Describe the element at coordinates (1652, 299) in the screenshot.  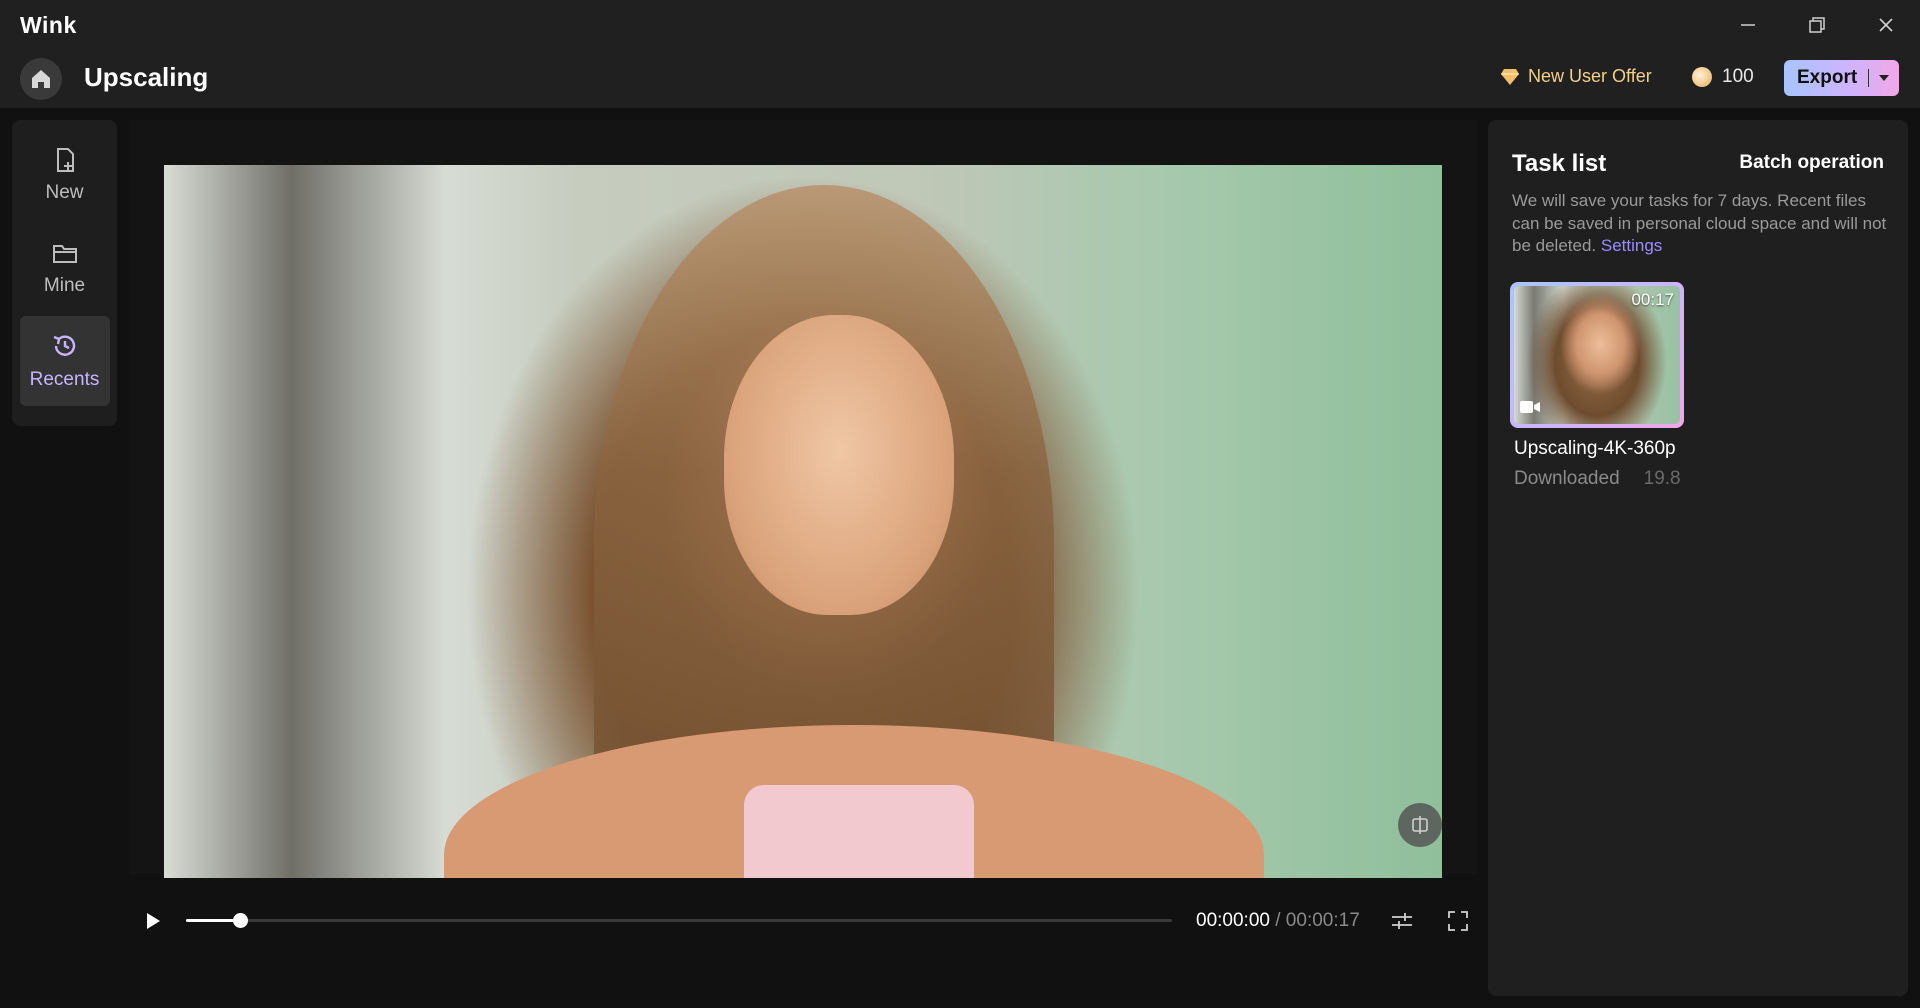
I see `task-duration: 00:17` at that location.